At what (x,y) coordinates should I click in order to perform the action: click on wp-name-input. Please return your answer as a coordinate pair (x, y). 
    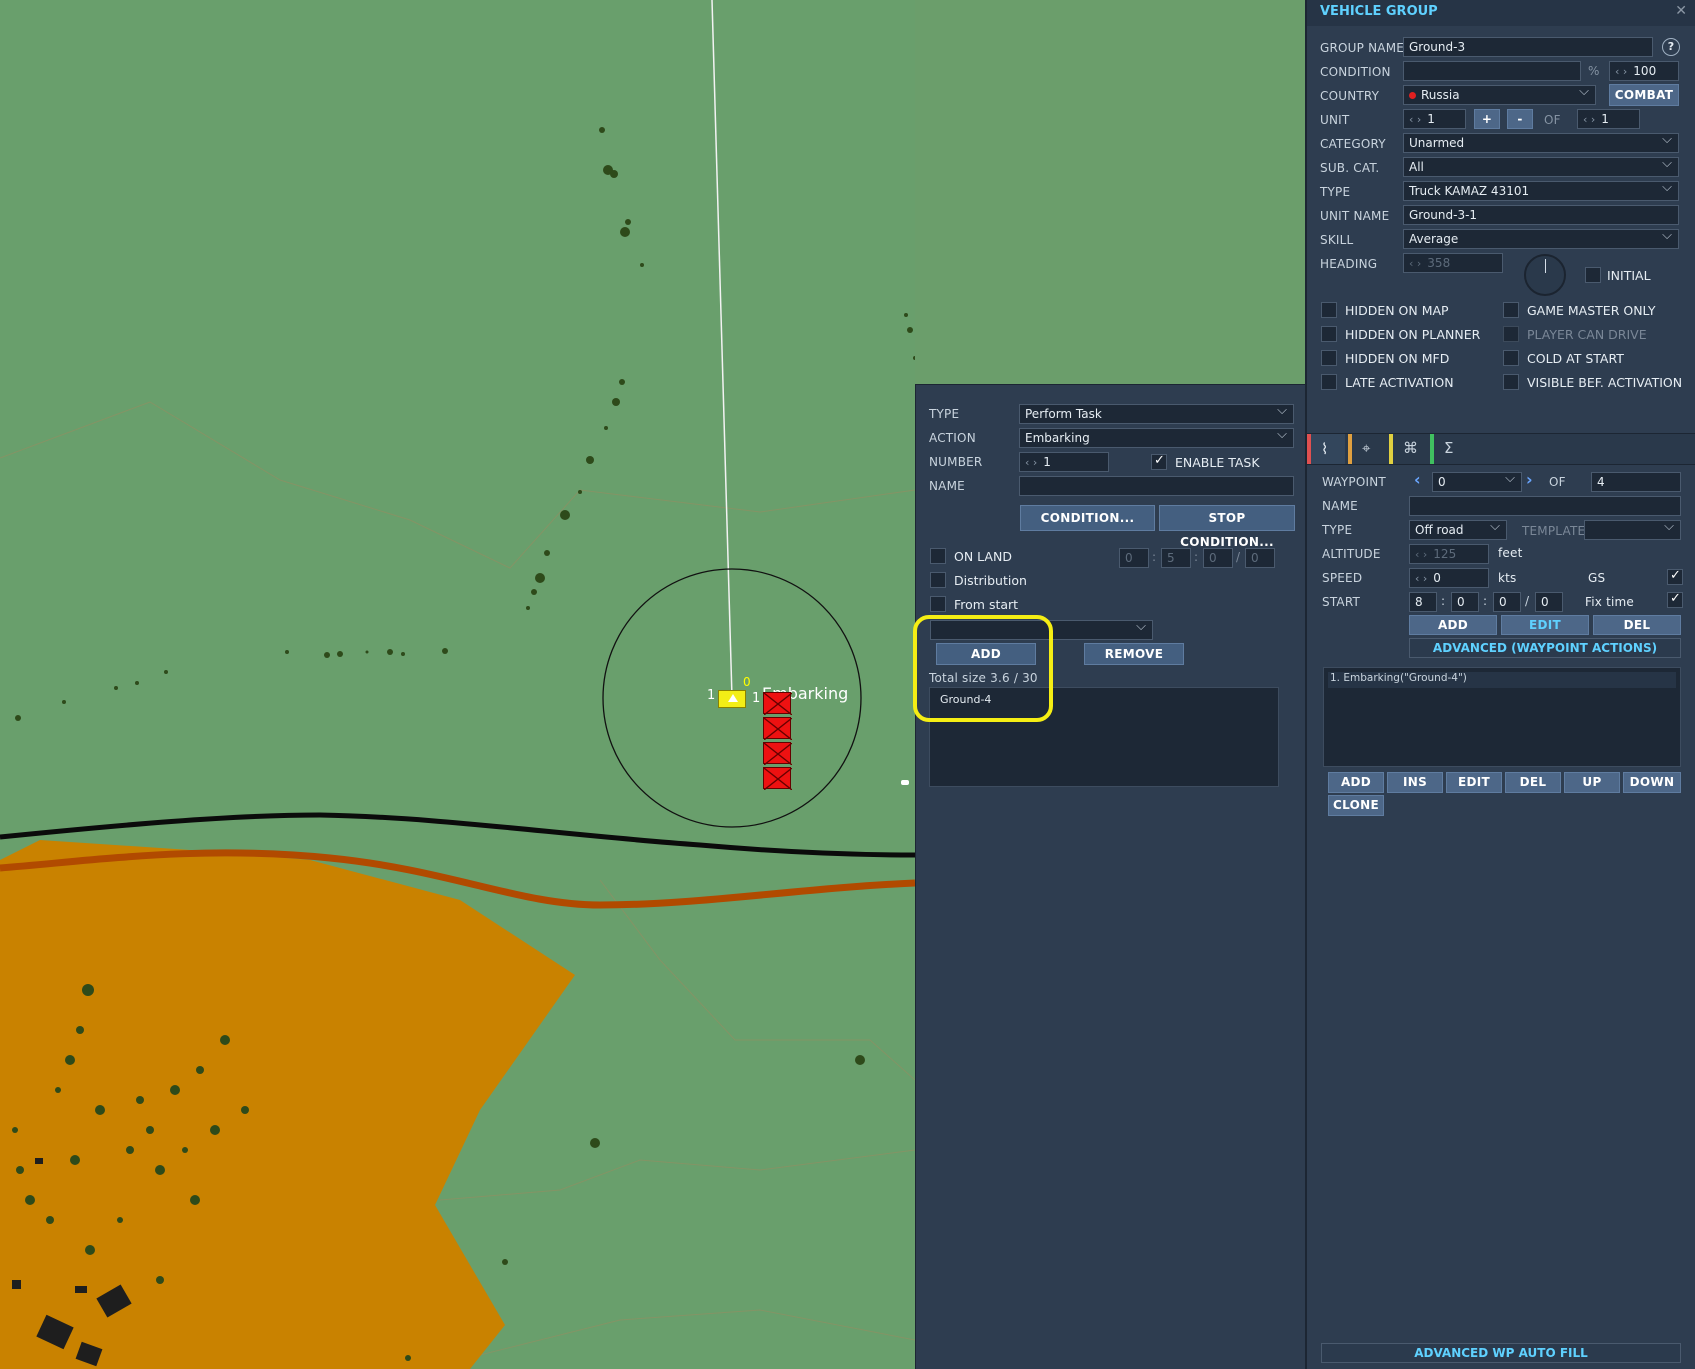
    Looking at the image, I should click on (1545, 506).